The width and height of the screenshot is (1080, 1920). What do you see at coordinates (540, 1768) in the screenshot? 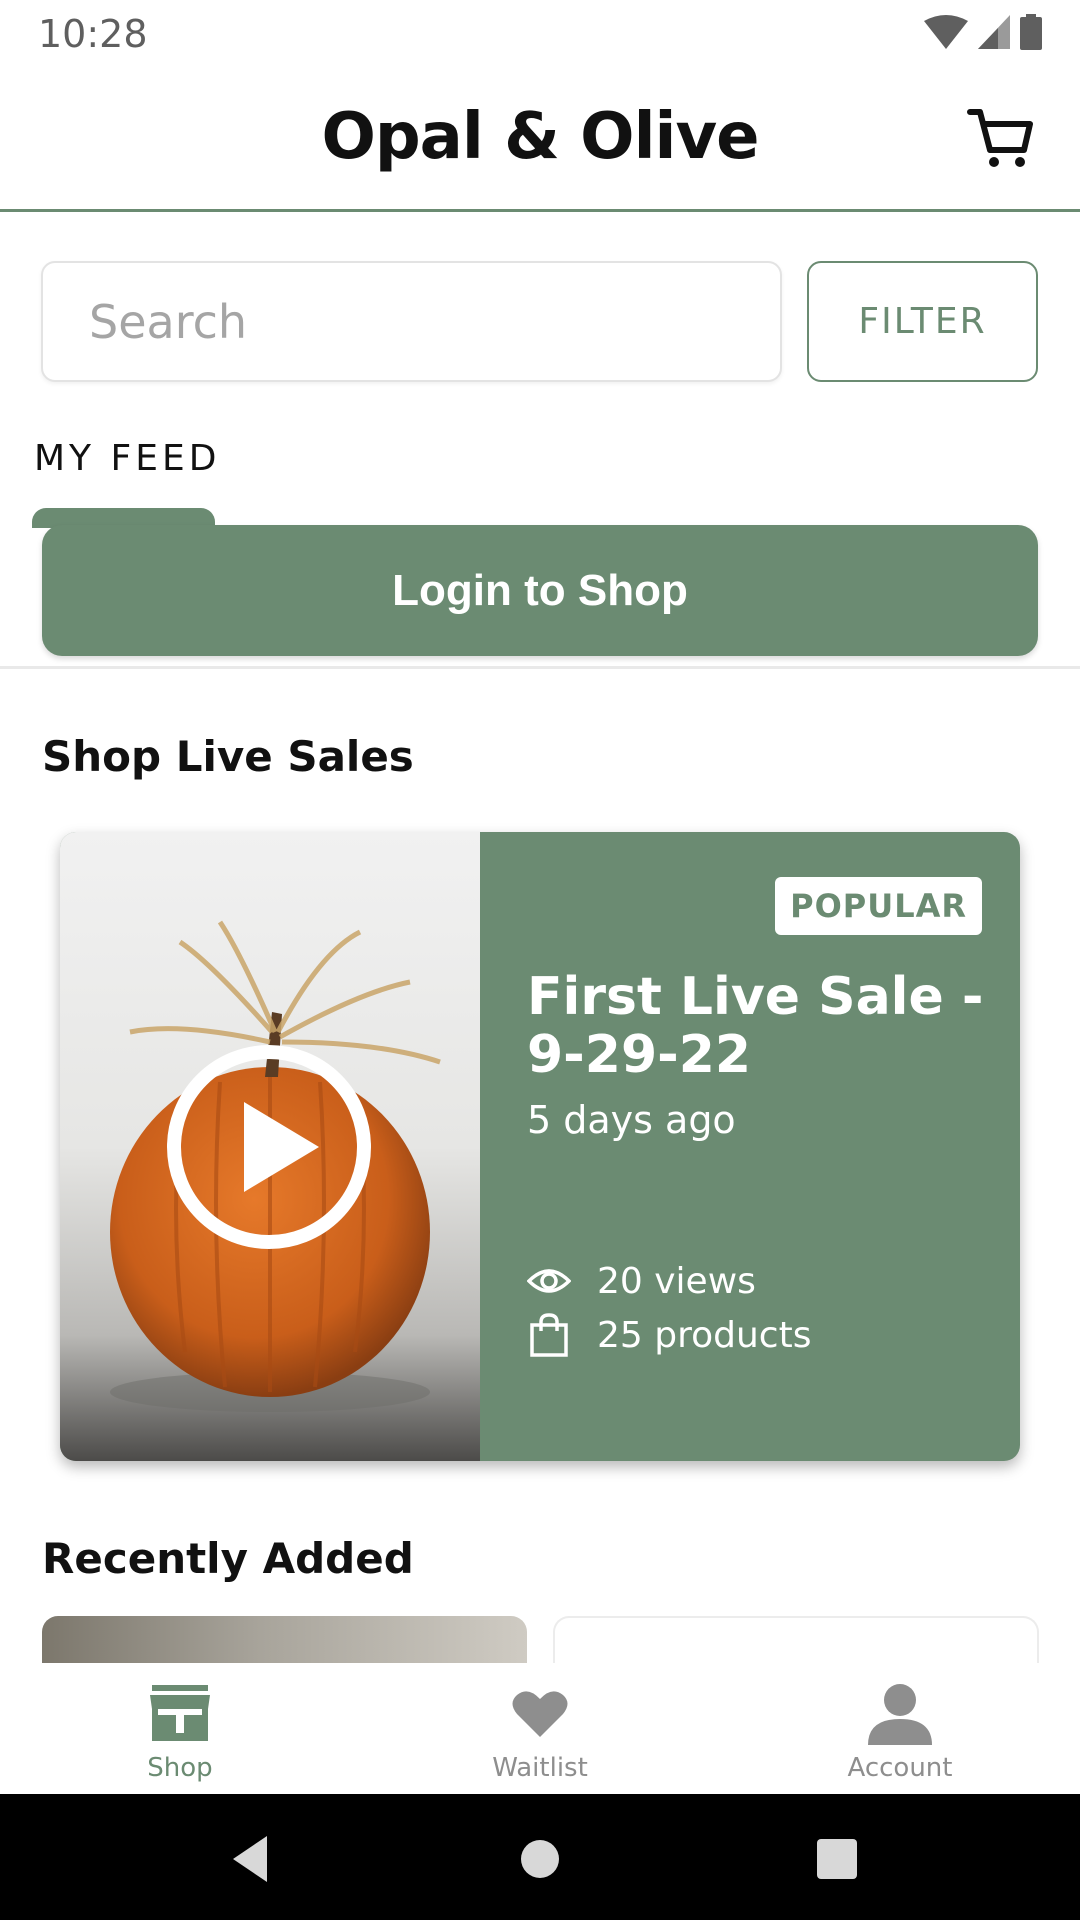
I see `nav-label-waitlist: Waitlist` at bounding box center [540, 1768].